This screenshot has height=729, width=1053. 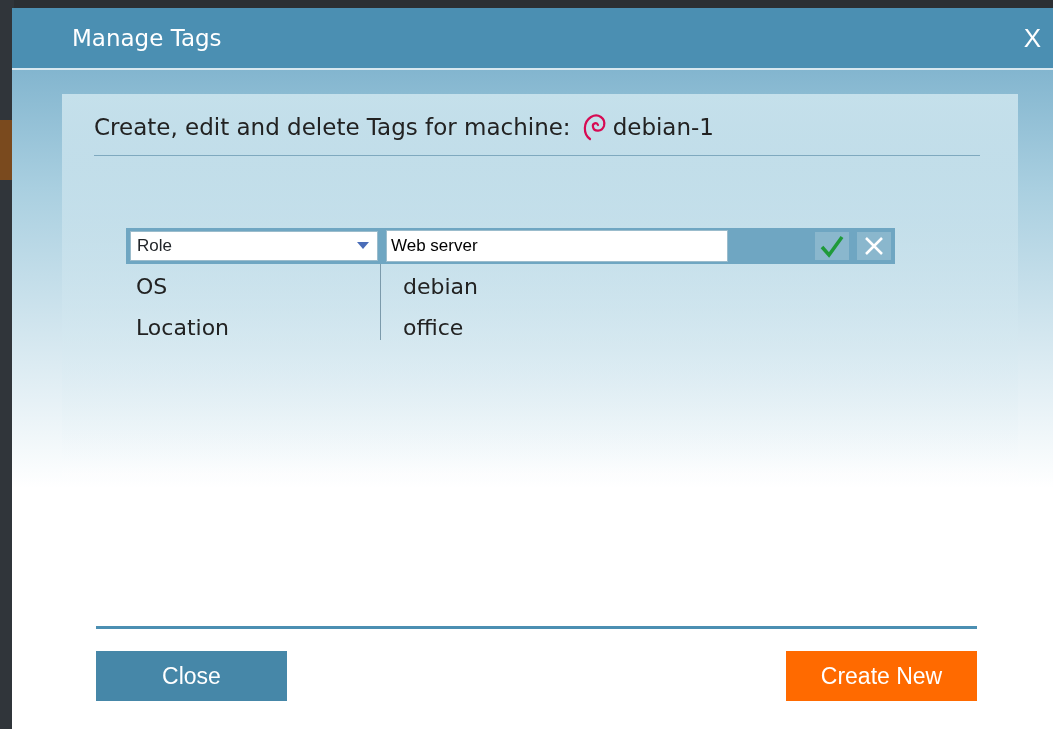 I want to click on header-text: Create, edit and delete Tags for machine:, so click(x=332, y=127).